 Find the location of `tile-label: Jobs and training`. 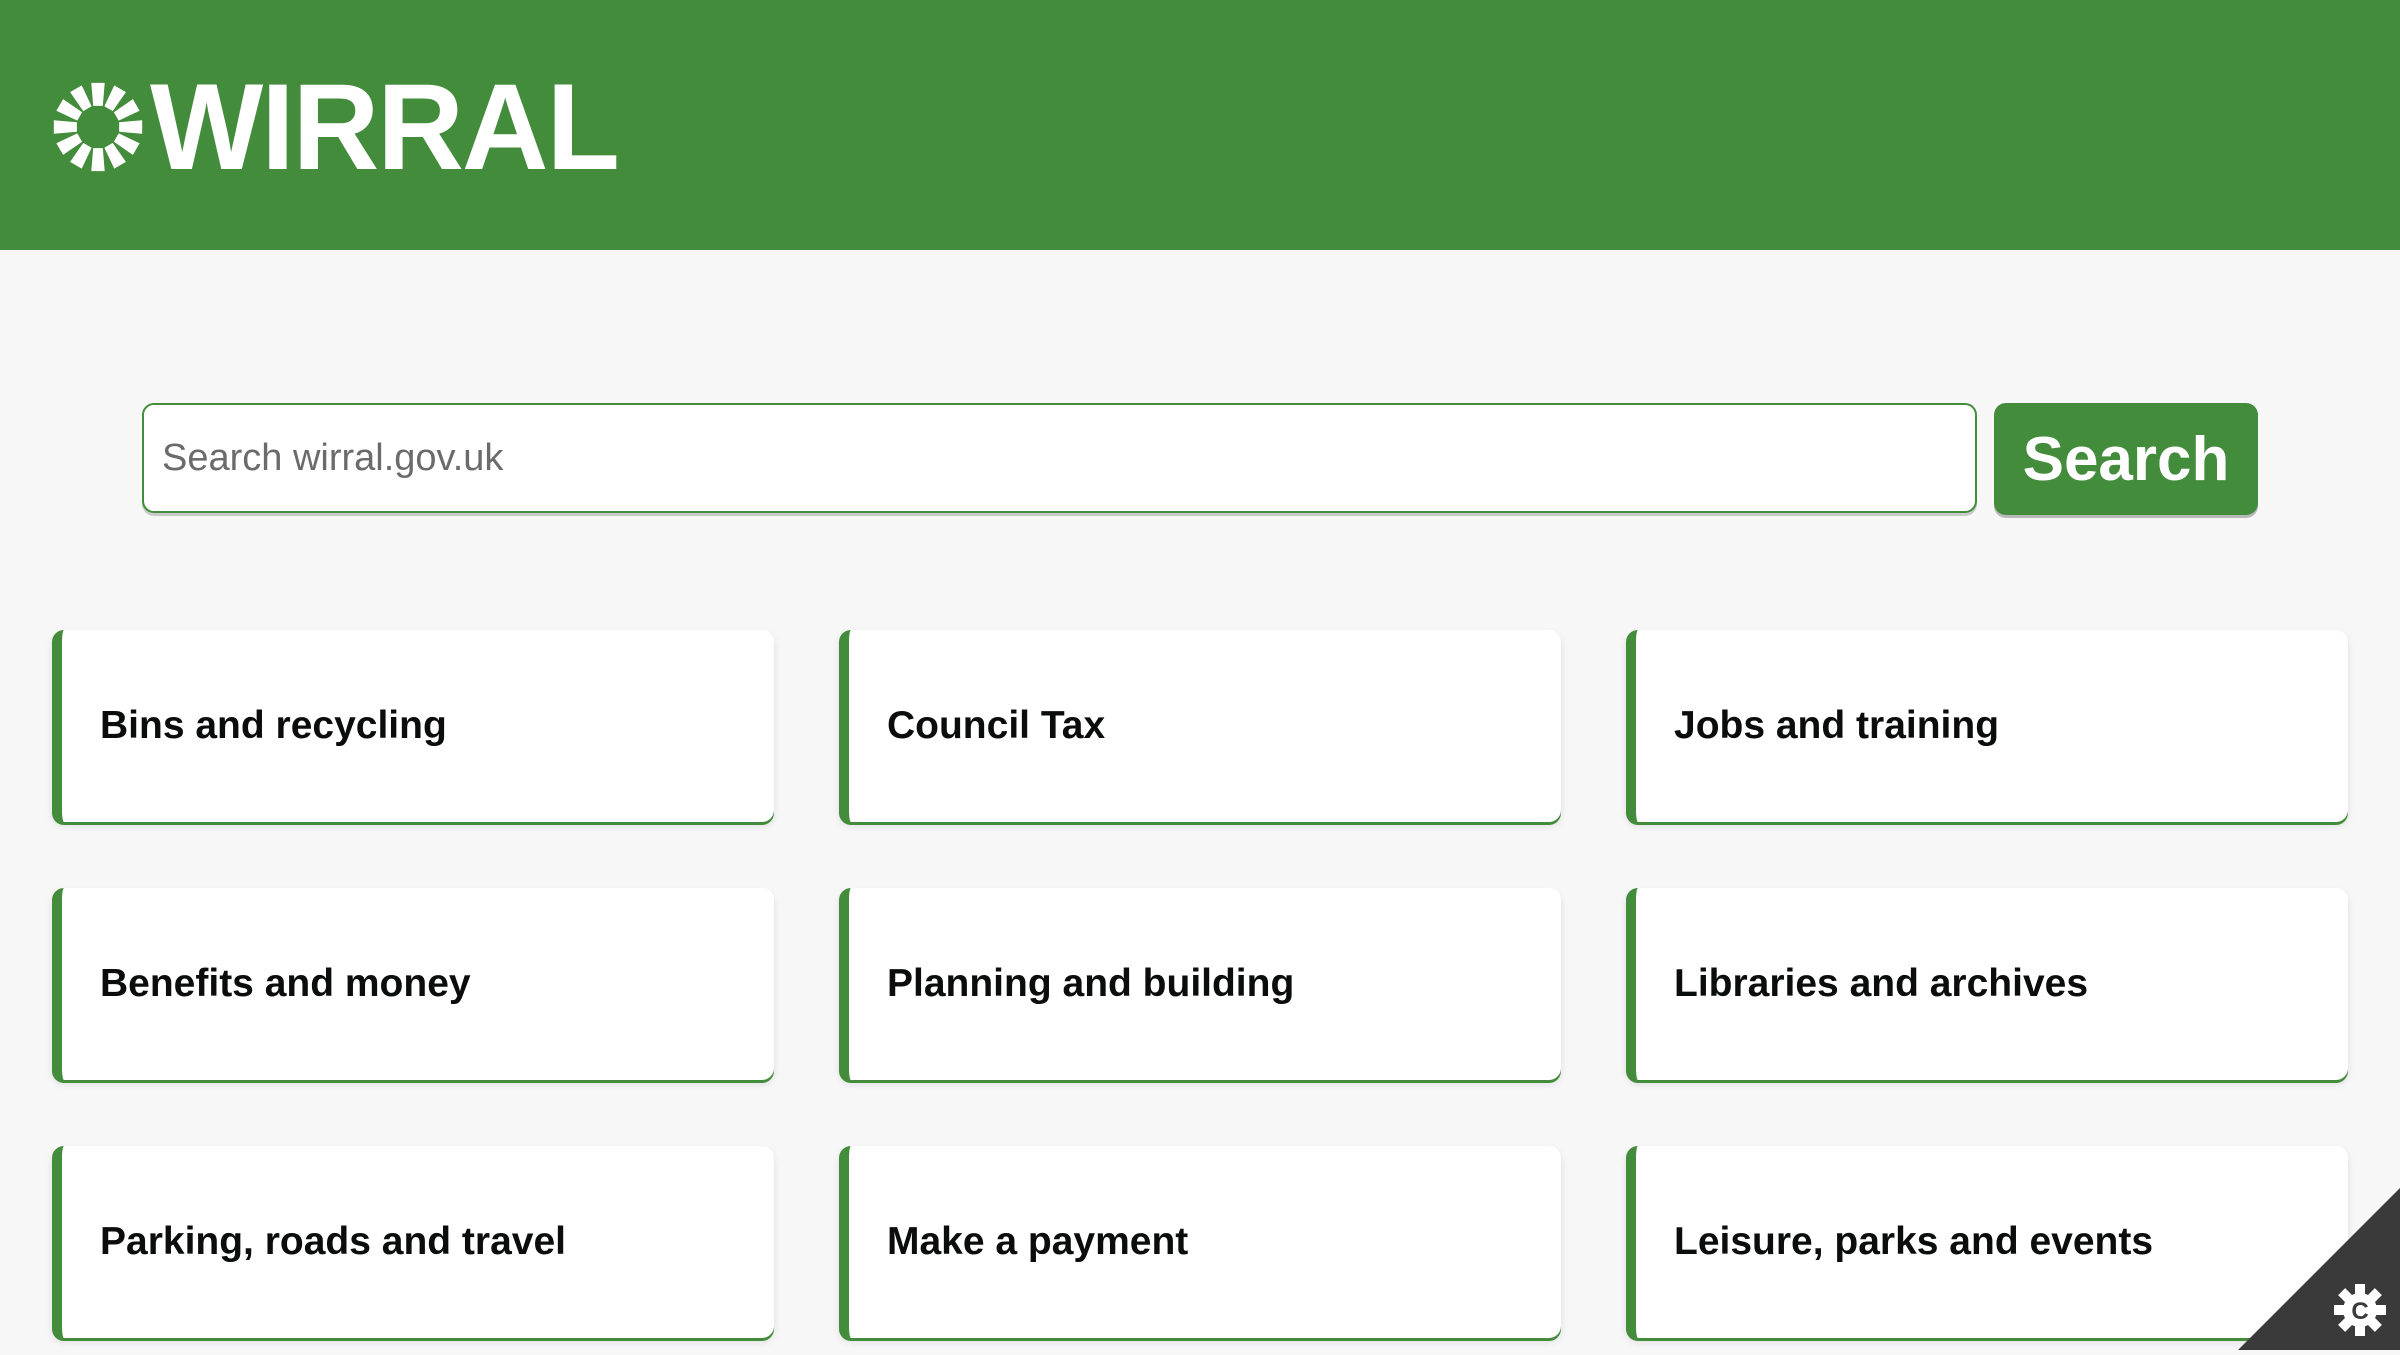

tile-label: Jobs and training is located at coordinates (1836, 726).